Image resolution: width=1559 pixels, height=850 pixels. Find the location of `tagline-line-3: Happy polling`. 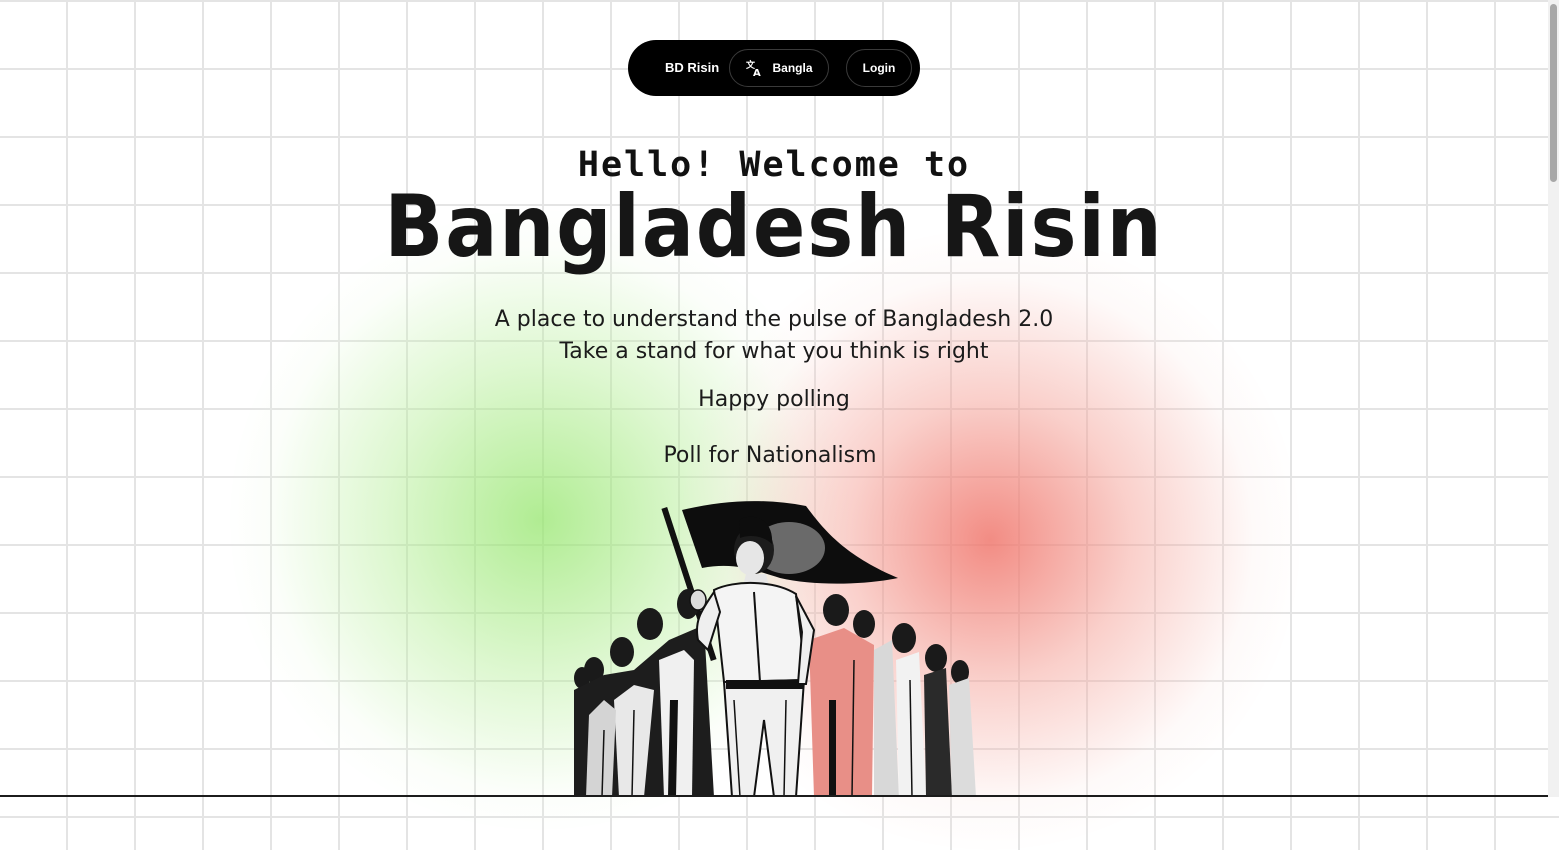

tagline-line-3: Happy polling is located at coordinates (774, 399).